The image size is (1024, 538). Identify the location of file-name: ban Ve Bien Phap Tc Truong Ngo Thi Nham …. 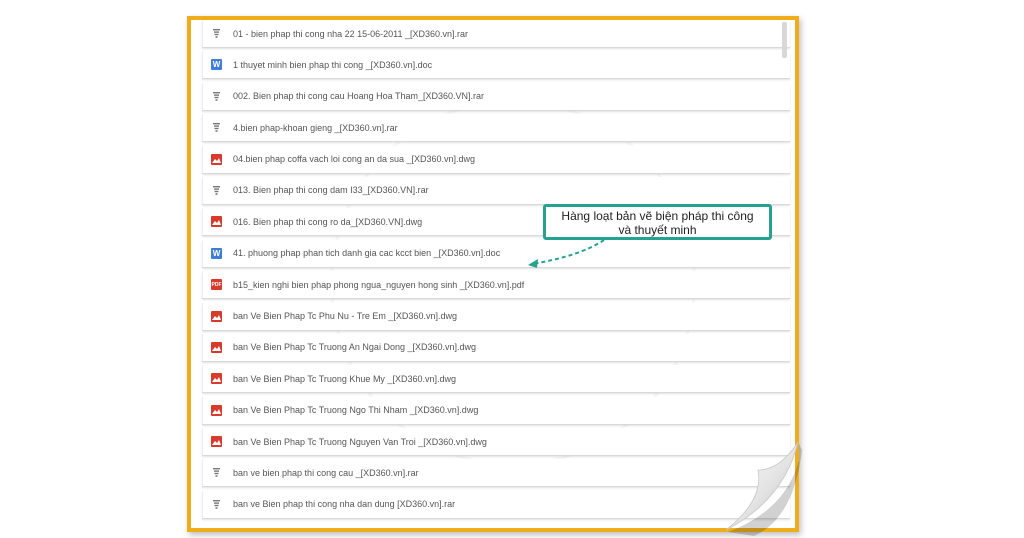
(355, 410).